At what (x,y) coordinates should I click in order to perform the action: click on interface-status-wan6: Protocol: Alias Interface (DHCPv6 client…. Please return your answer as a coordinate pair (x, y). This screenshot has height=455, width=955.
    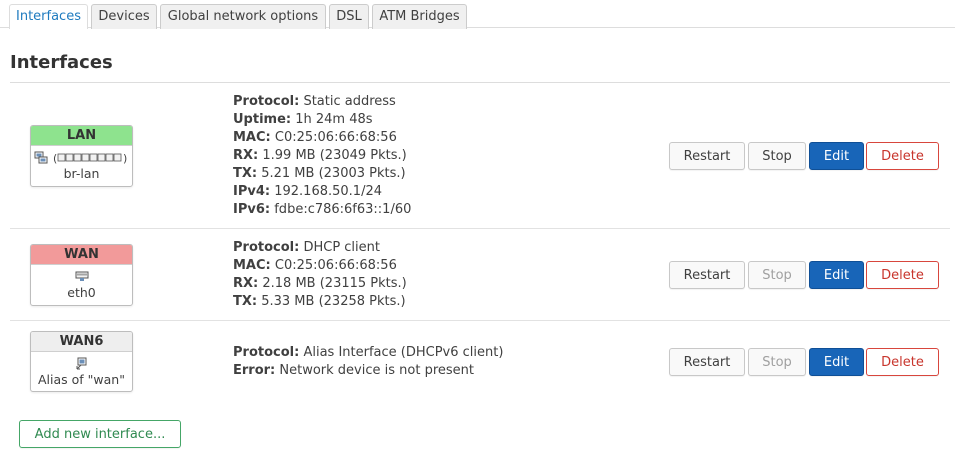
    Looking at the image, I should click on (368, 362).